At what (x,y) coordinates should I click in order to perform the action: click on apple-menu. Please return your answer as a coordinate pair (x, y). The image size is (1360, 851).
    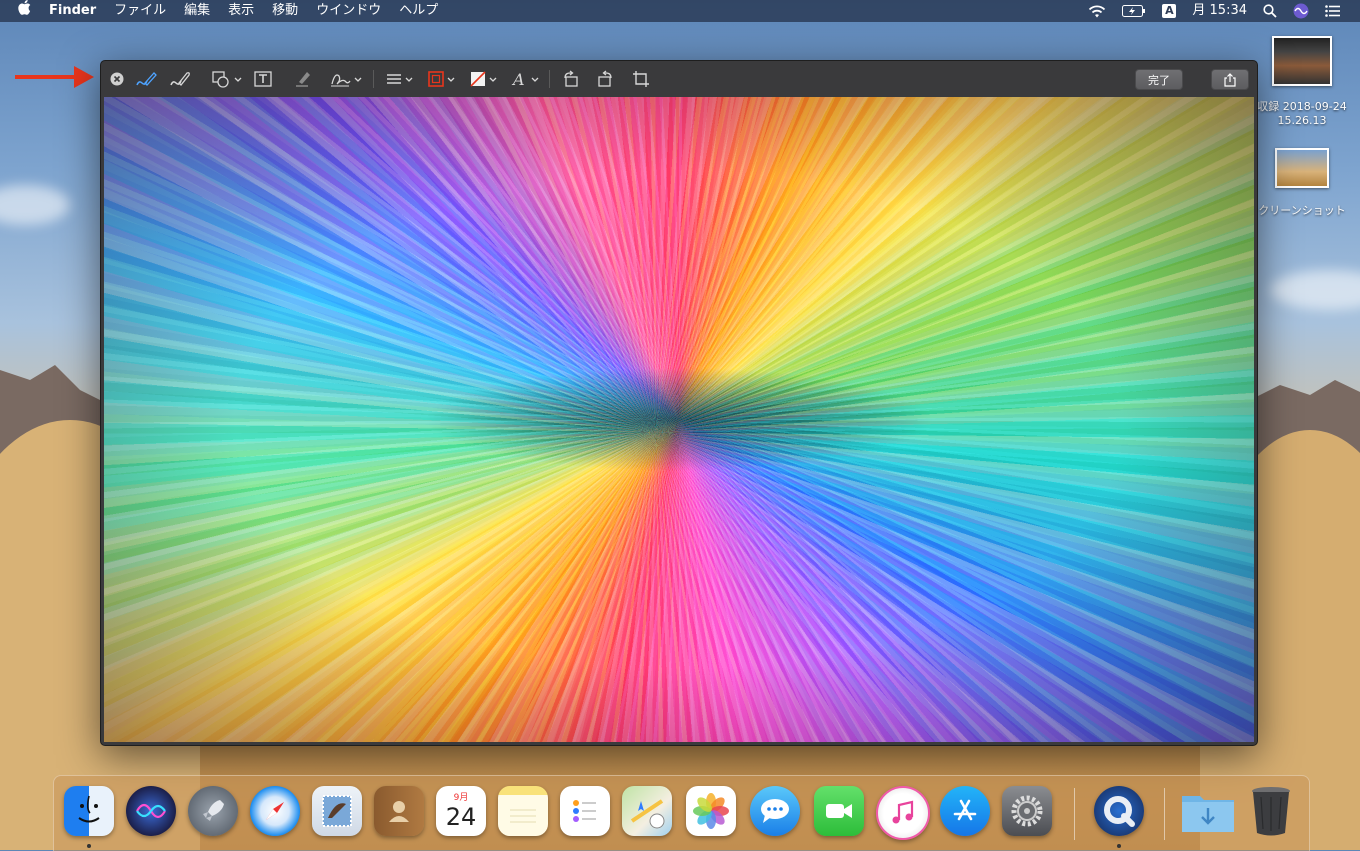
    Looking at the image, I should click on (20, 11).